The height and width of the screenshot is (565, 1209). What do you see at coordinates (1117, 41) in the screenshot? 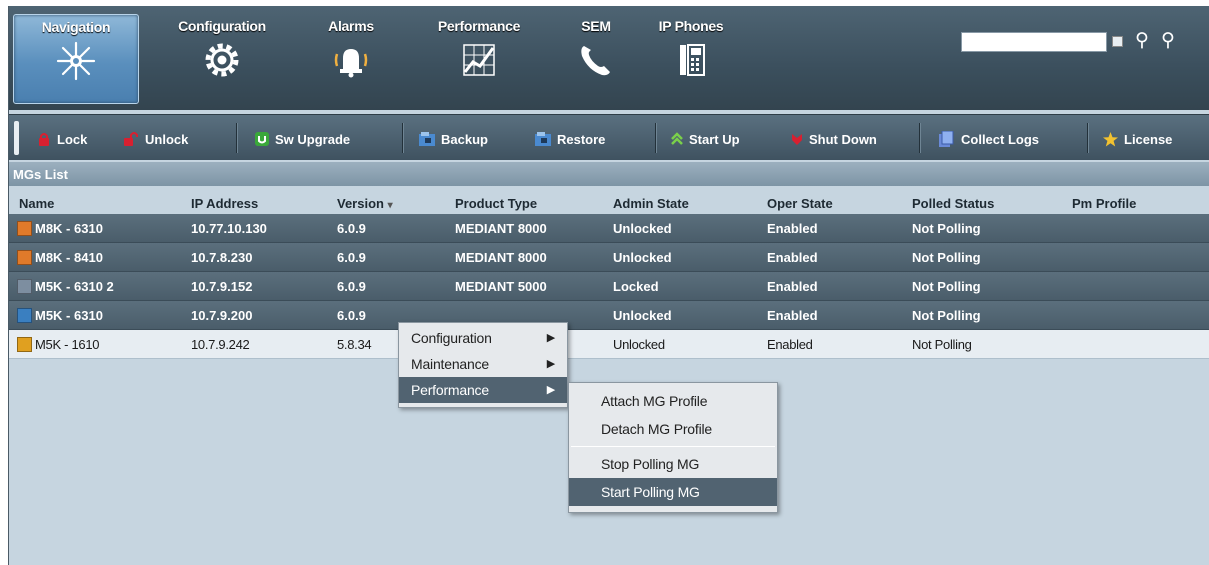
I see `search-dropdown-button` at bounding box center [1117, 41].